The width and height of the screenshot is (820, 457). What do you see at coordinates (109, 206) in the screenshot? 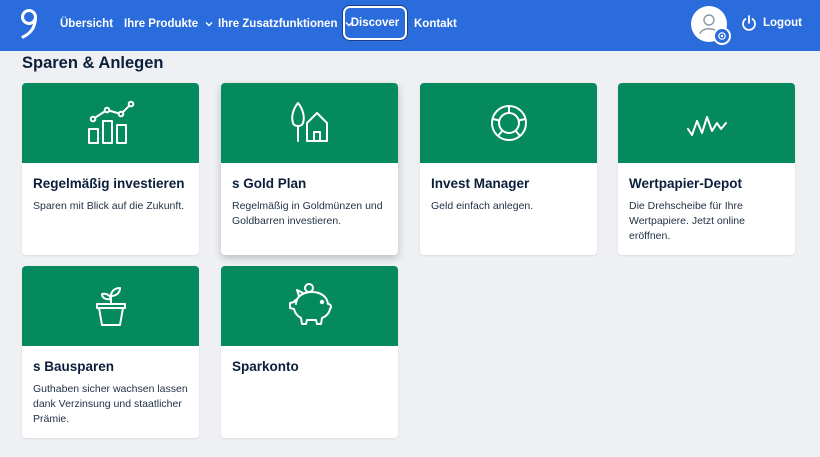
I see `card-description: Sparen mit Blick auf die Zukunft.` at bounding box center [109, 206].